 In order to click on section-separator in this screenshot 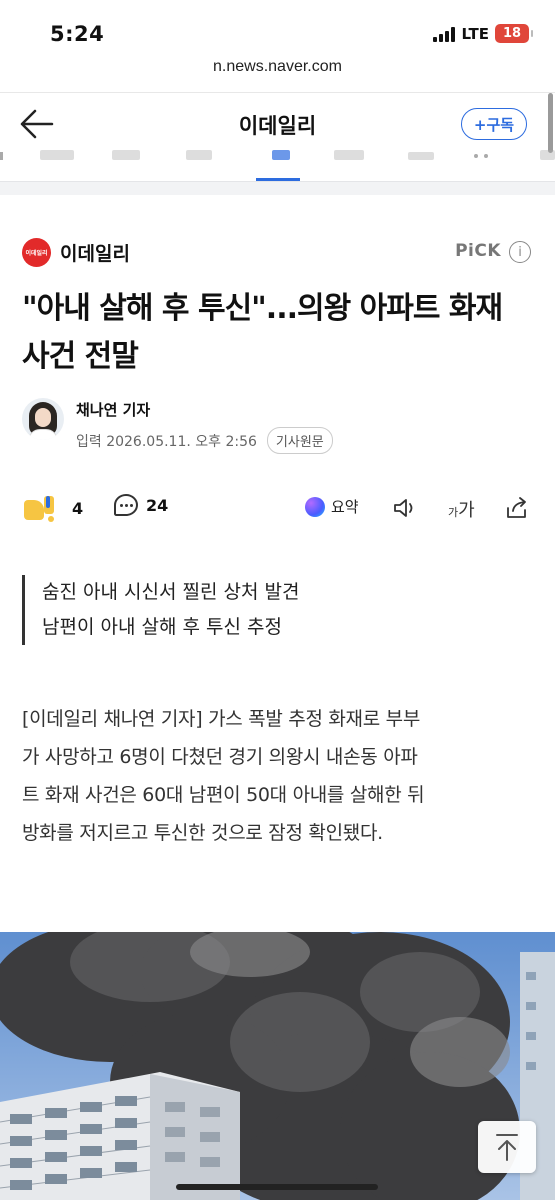, I will do `click(277, 188)`.